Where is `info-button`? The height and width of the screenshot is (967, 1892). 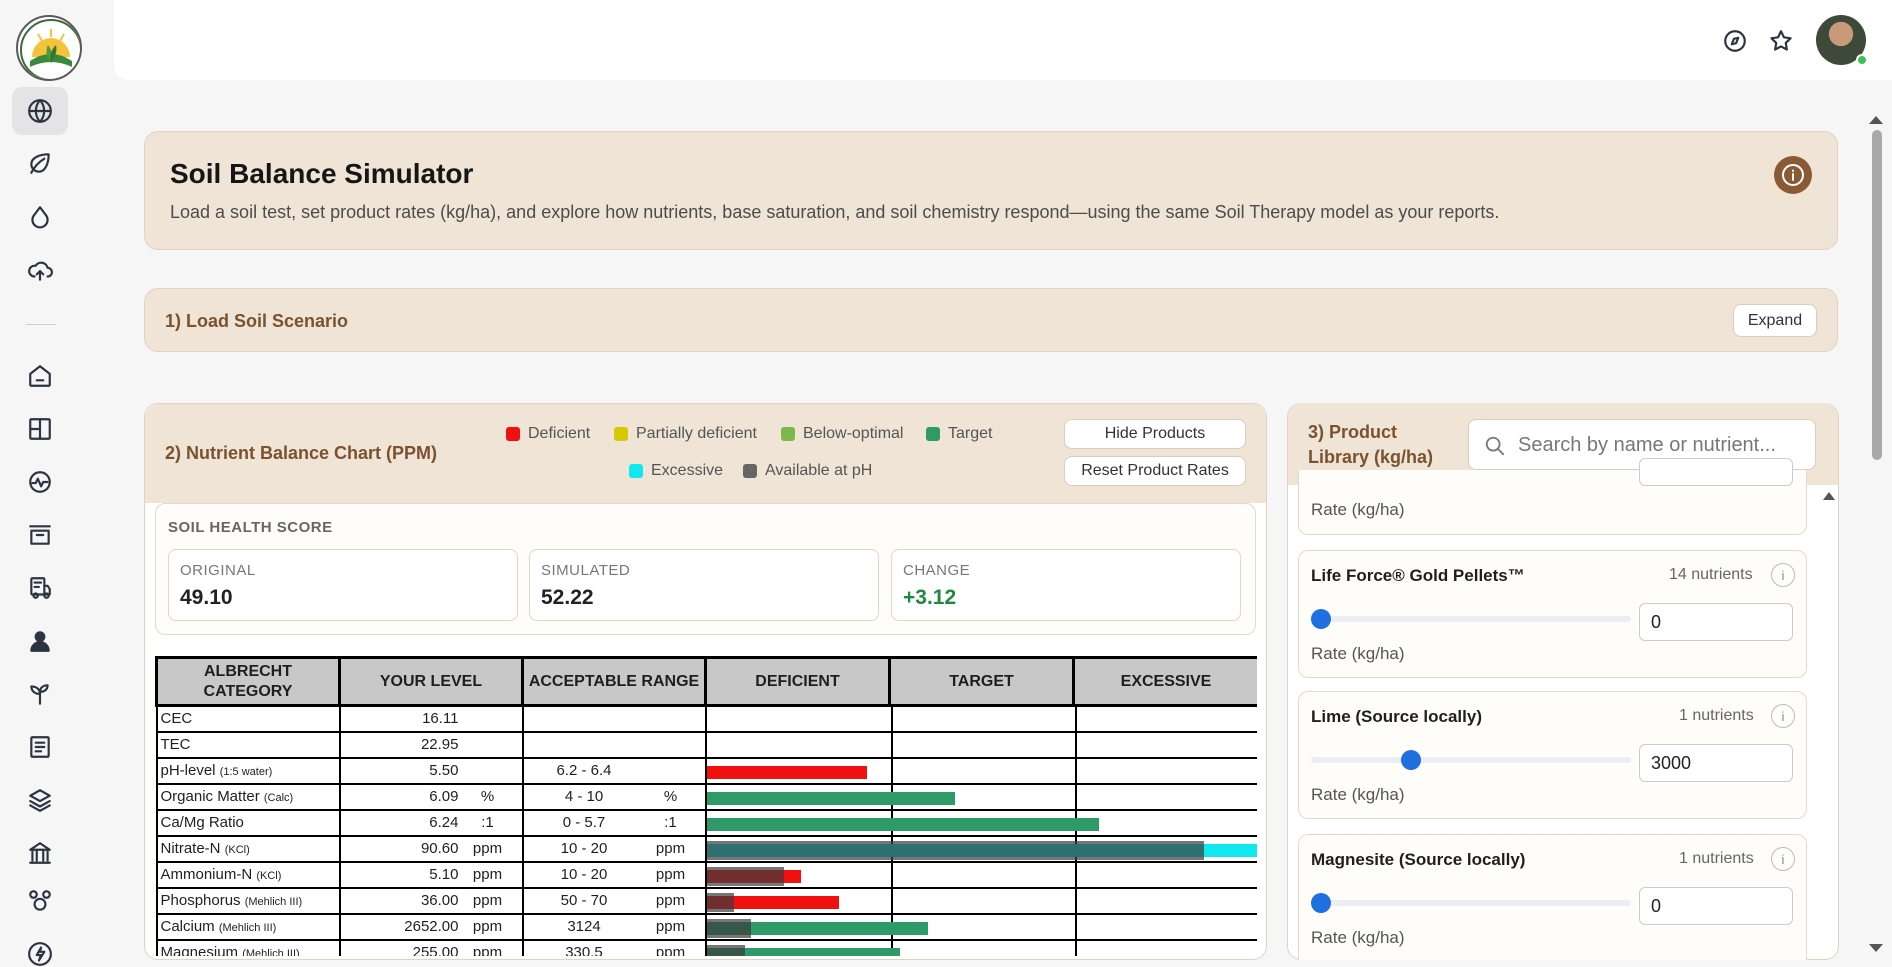 info-button is located at coordinates (1793, 175).